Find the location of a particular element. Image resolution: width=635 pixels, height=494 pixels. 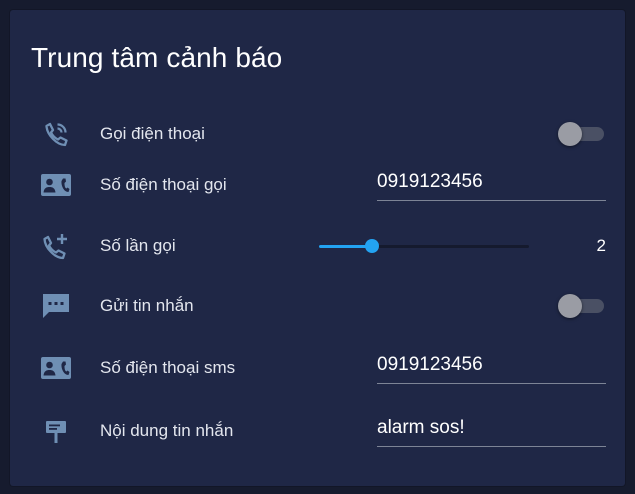

row-sms-number: Số điện thoại sms is located at coordinates (317, 368).